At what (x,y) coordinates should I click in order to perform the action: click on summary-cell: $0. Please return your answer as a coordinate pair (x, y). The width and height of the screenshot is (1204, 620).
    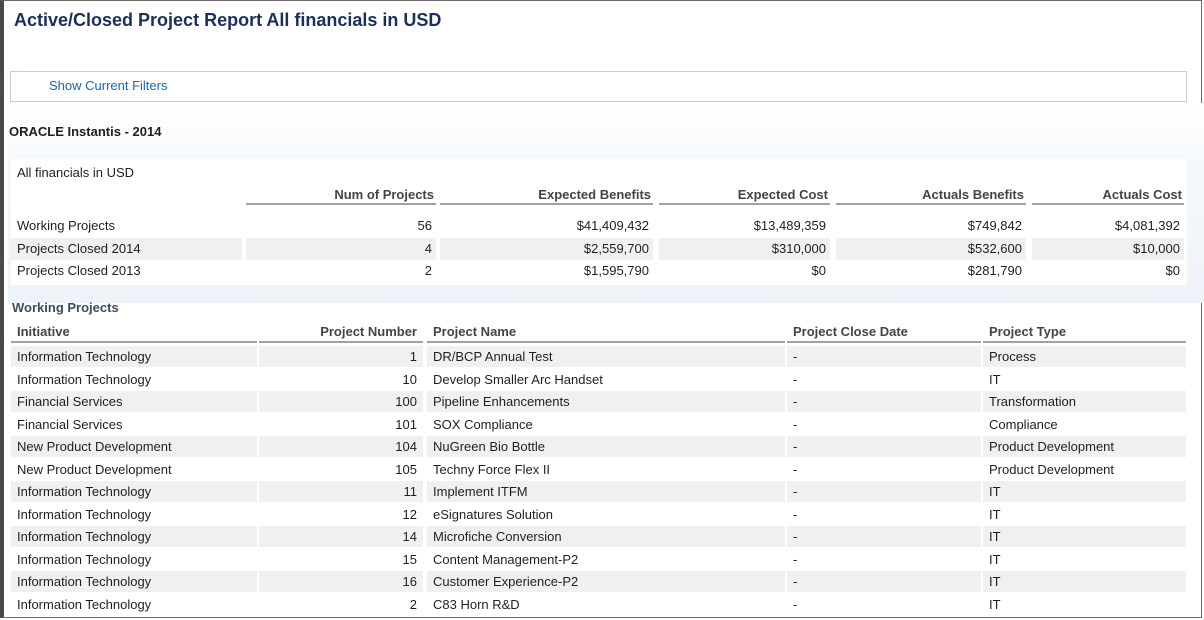
    Looking at the image, I should click on (818, 270).